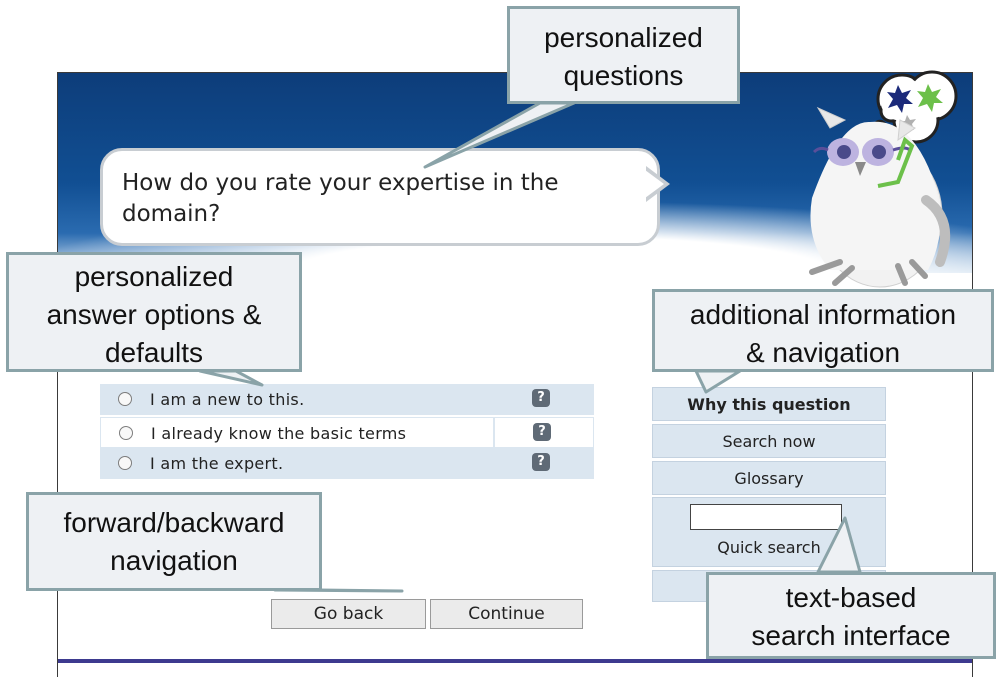  Describe the element at coordinates (851, 635) in the screenshot. I see `callout-line: search interface` at that location.